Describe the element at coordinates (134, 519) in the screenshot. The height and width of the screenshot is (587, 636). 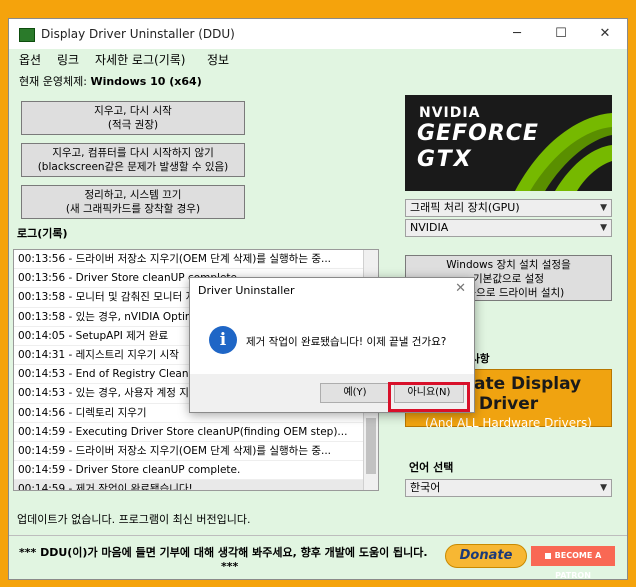
I see `status-text: 업데이트가 없습니다. 프로그램이 최신 버전입니다.` at that location.